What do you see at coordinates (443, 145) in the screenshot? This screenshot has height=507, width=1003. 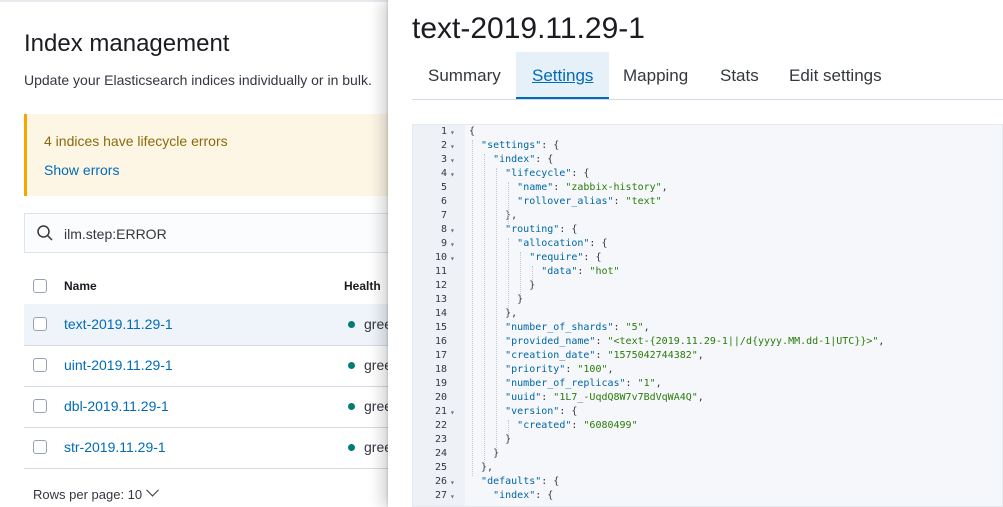 I see `line-number: 2` at bounding box center [443, 145].